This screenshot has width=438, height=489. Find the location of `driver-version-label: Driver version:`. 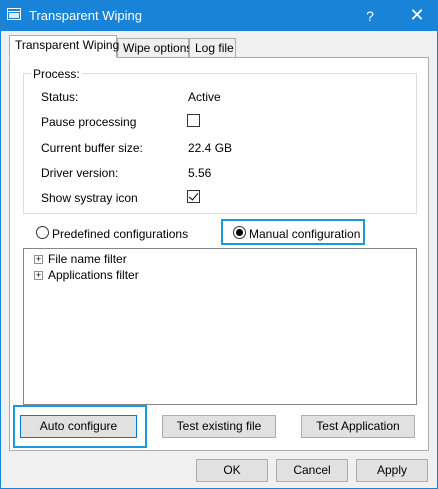

driver-version-label: Driver version: is located at coordinates (80, 173).